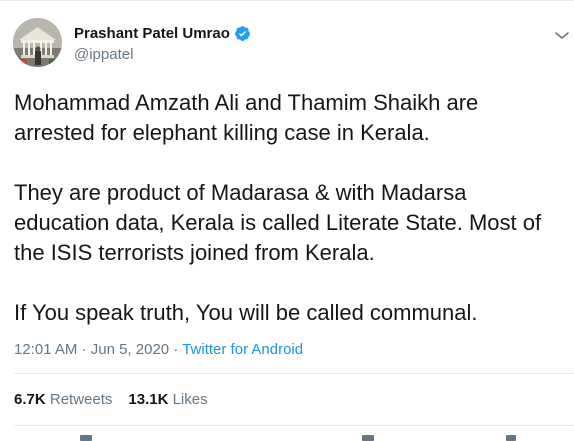 This screenshot has width=574, height=441. I want to click on reply-icon, so click(86, 438).